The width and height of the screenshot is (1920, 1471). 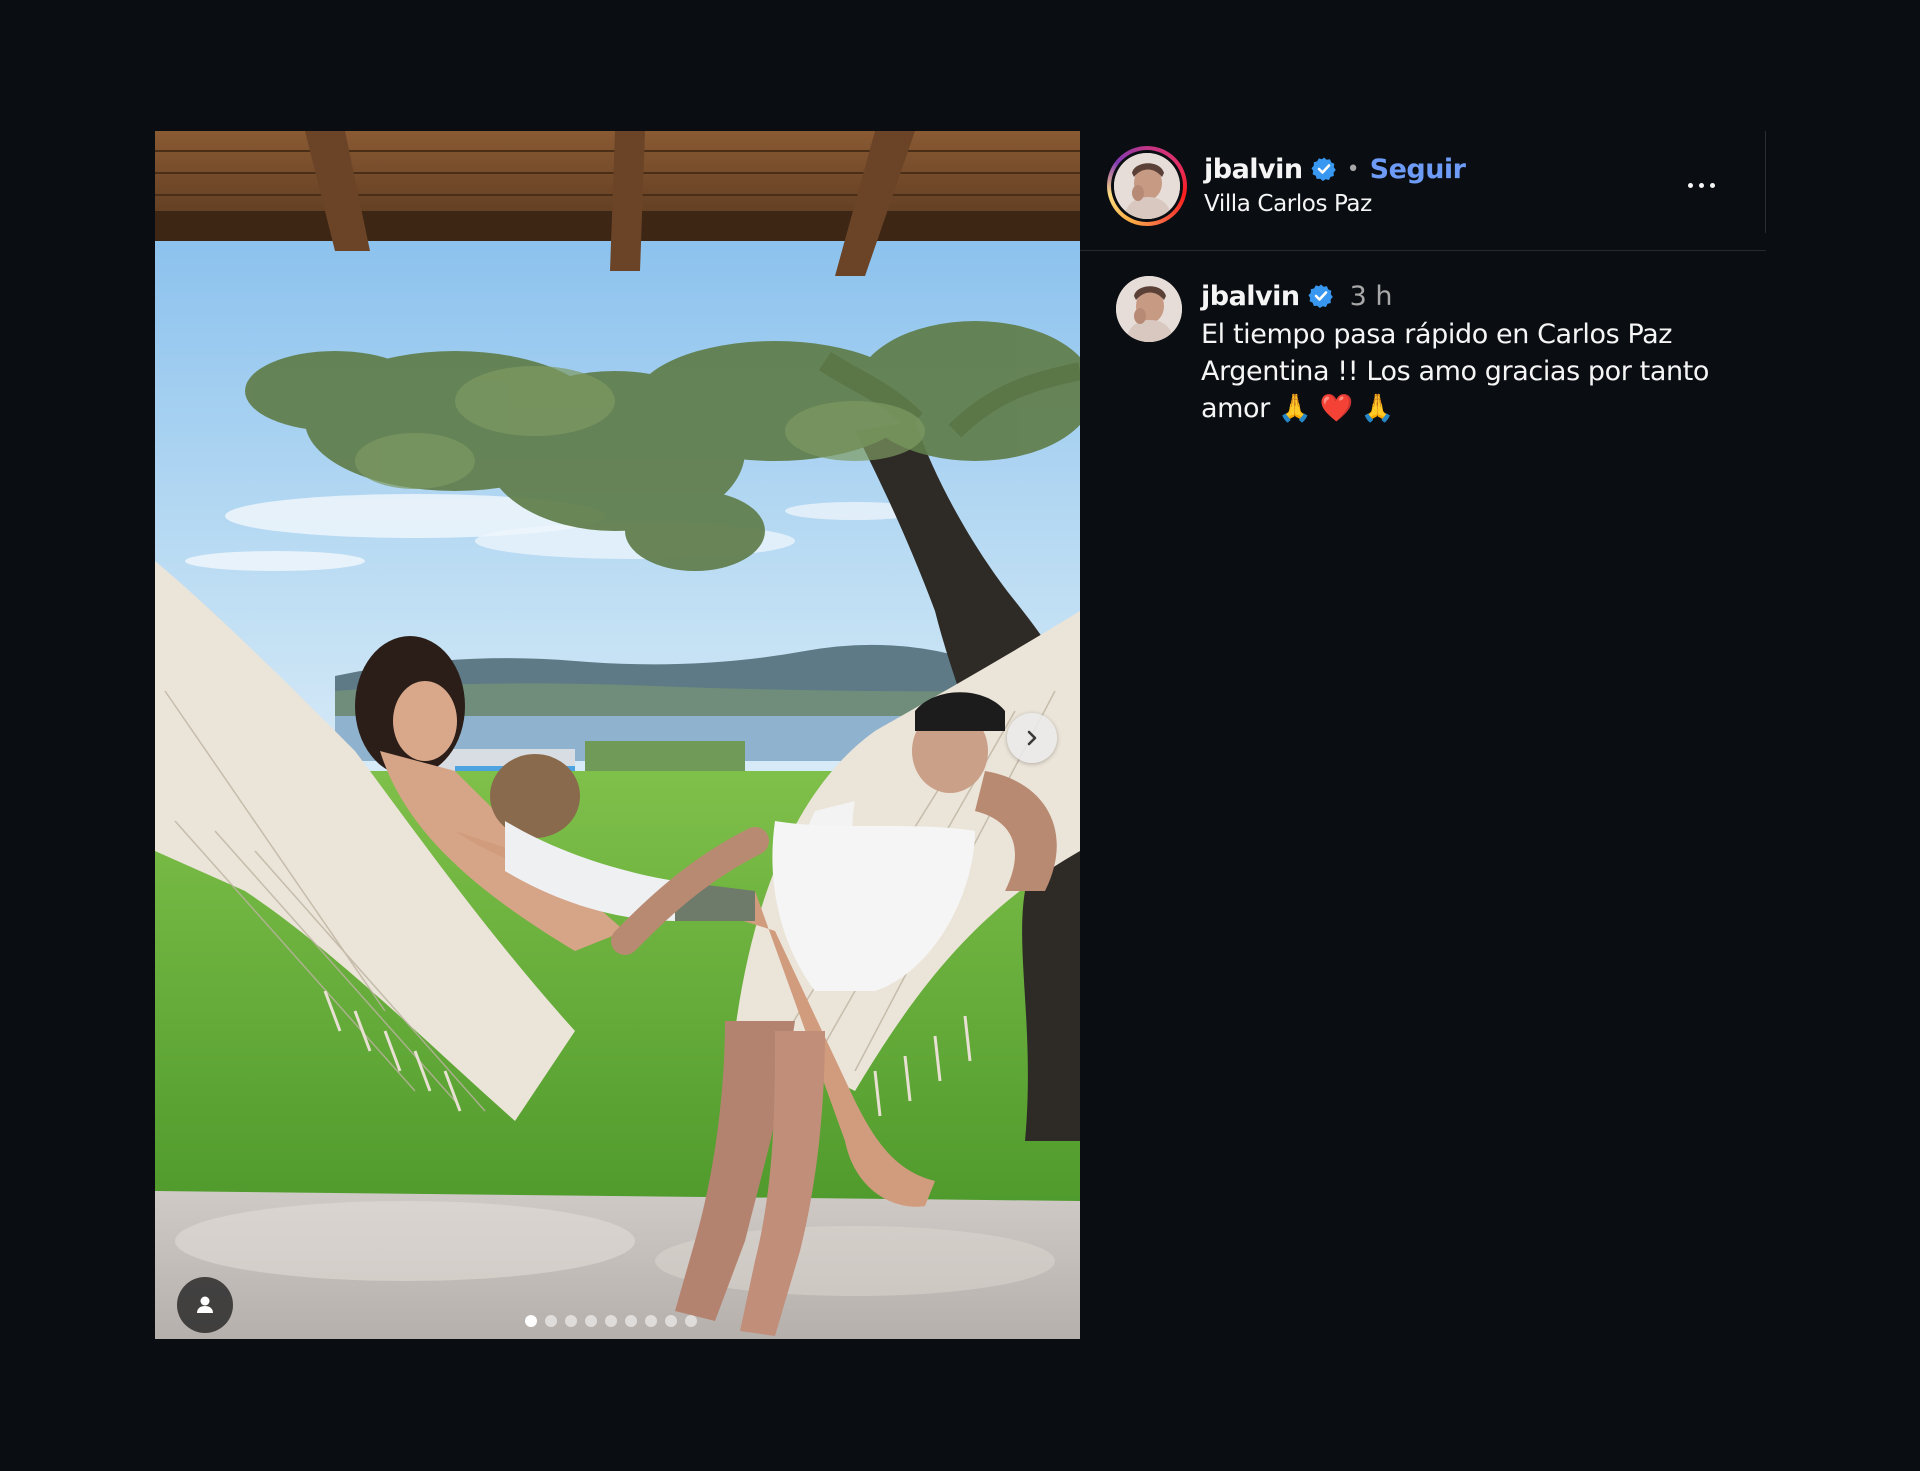 I want to click on story-ring, so click(x=1147, y=186).